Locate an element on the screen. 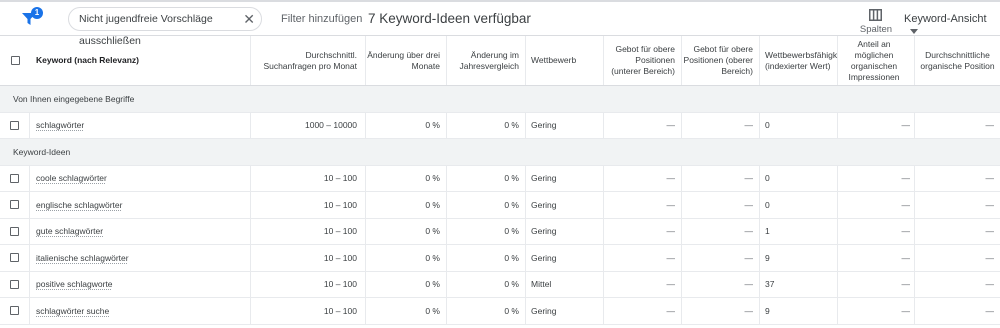 The height and width of the screenshot is (328, 1000). columns-button: Spalten is located at coordinates (876, 21).